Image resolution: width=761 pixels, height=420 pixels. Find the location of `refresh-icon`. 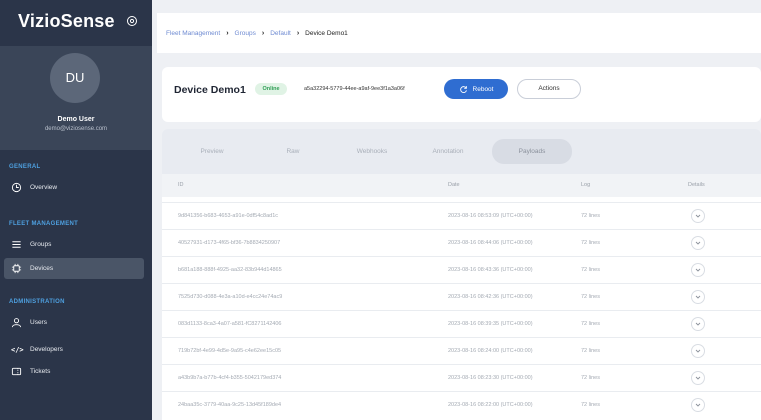

refresh-icon is located at coordinates (463, 89).